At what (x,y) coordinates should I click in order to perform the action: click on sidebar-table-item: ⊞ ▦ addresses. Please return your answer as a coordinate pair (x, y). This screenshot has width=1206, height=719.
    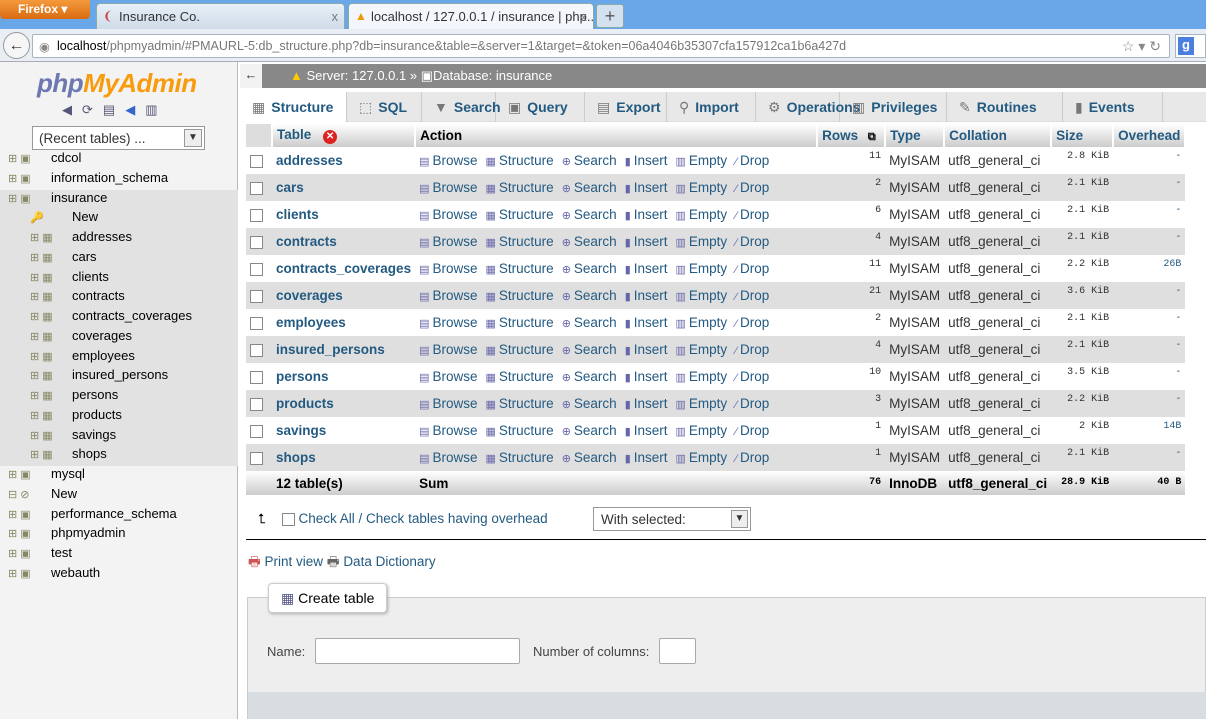
    Looking at the image, I should click on (119, 239).